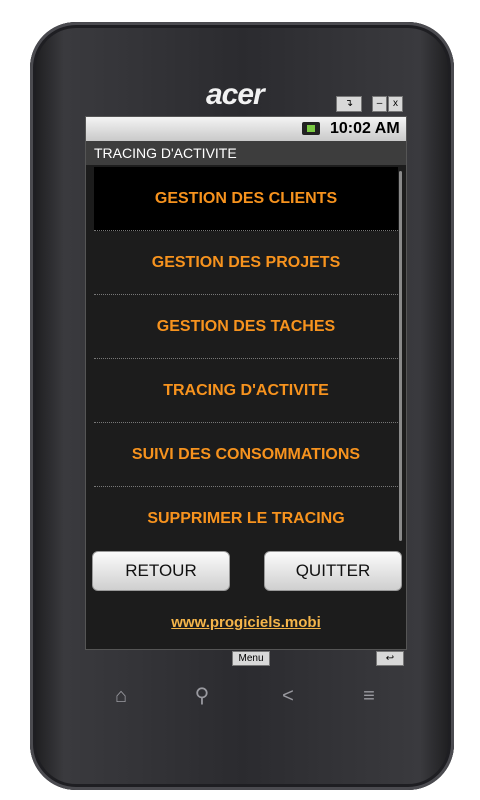 The image size is (480, 800). I want to click on rotate-button: ↴, so click(349, 104).